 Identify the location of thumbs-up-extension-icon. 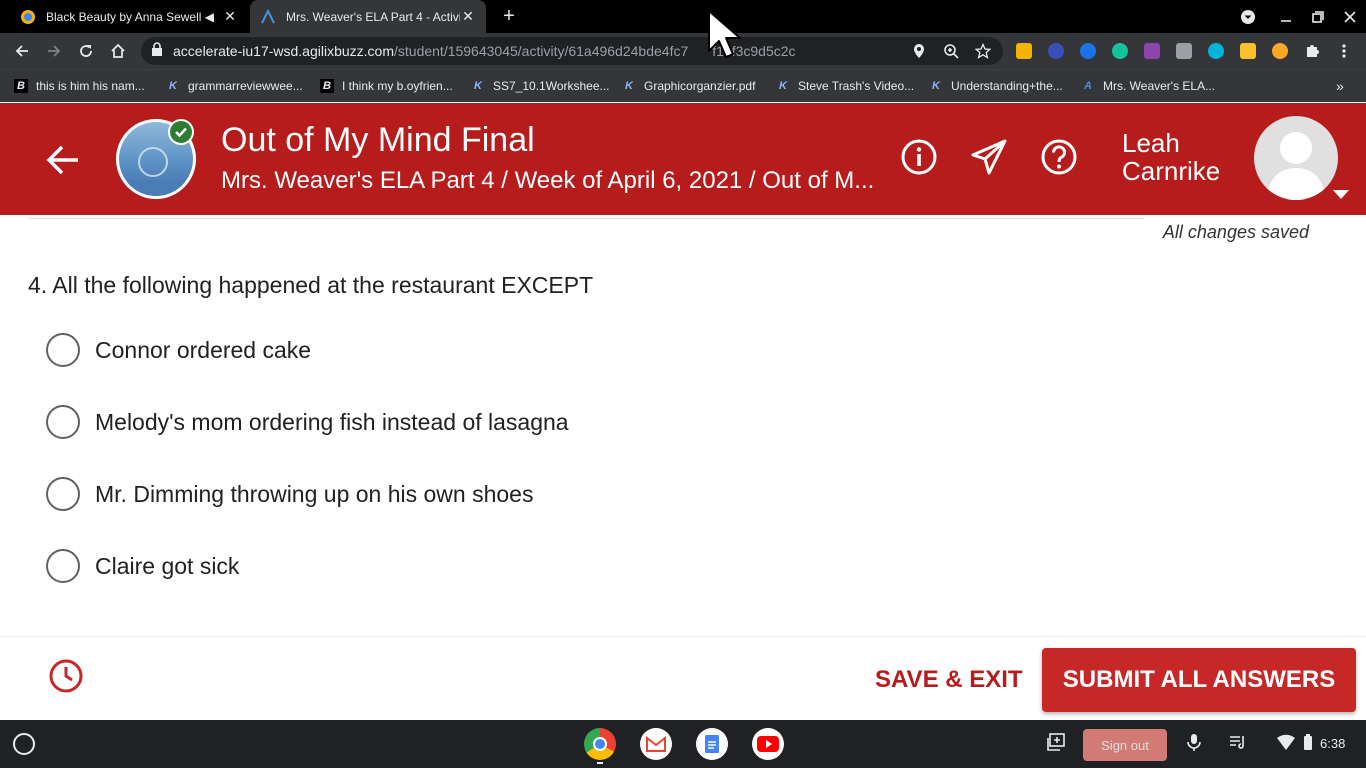
(1248, 51).